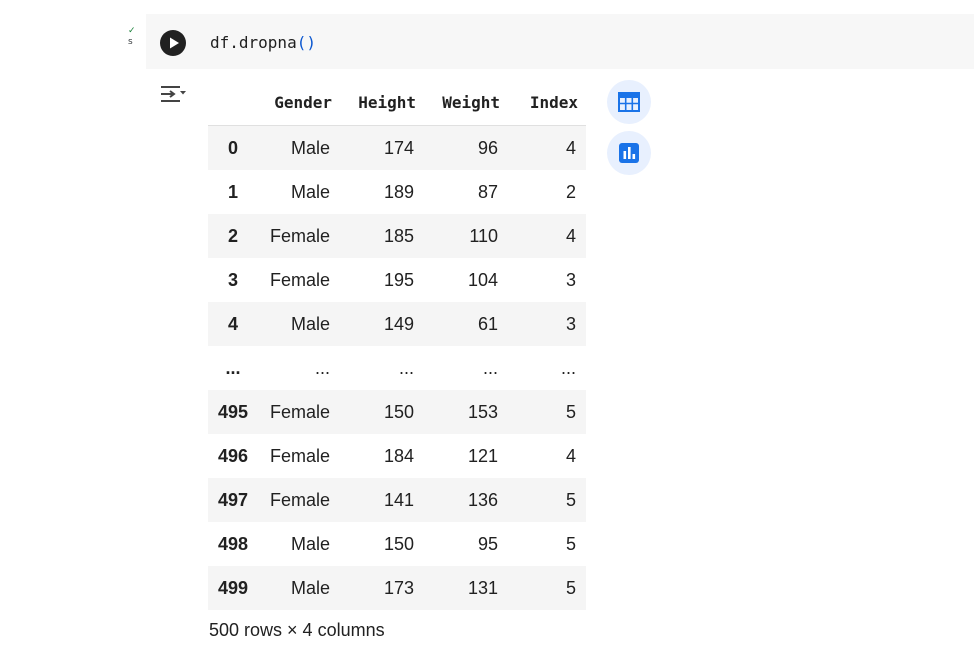  I want to click on cell-height: 141, so click(399, 499).